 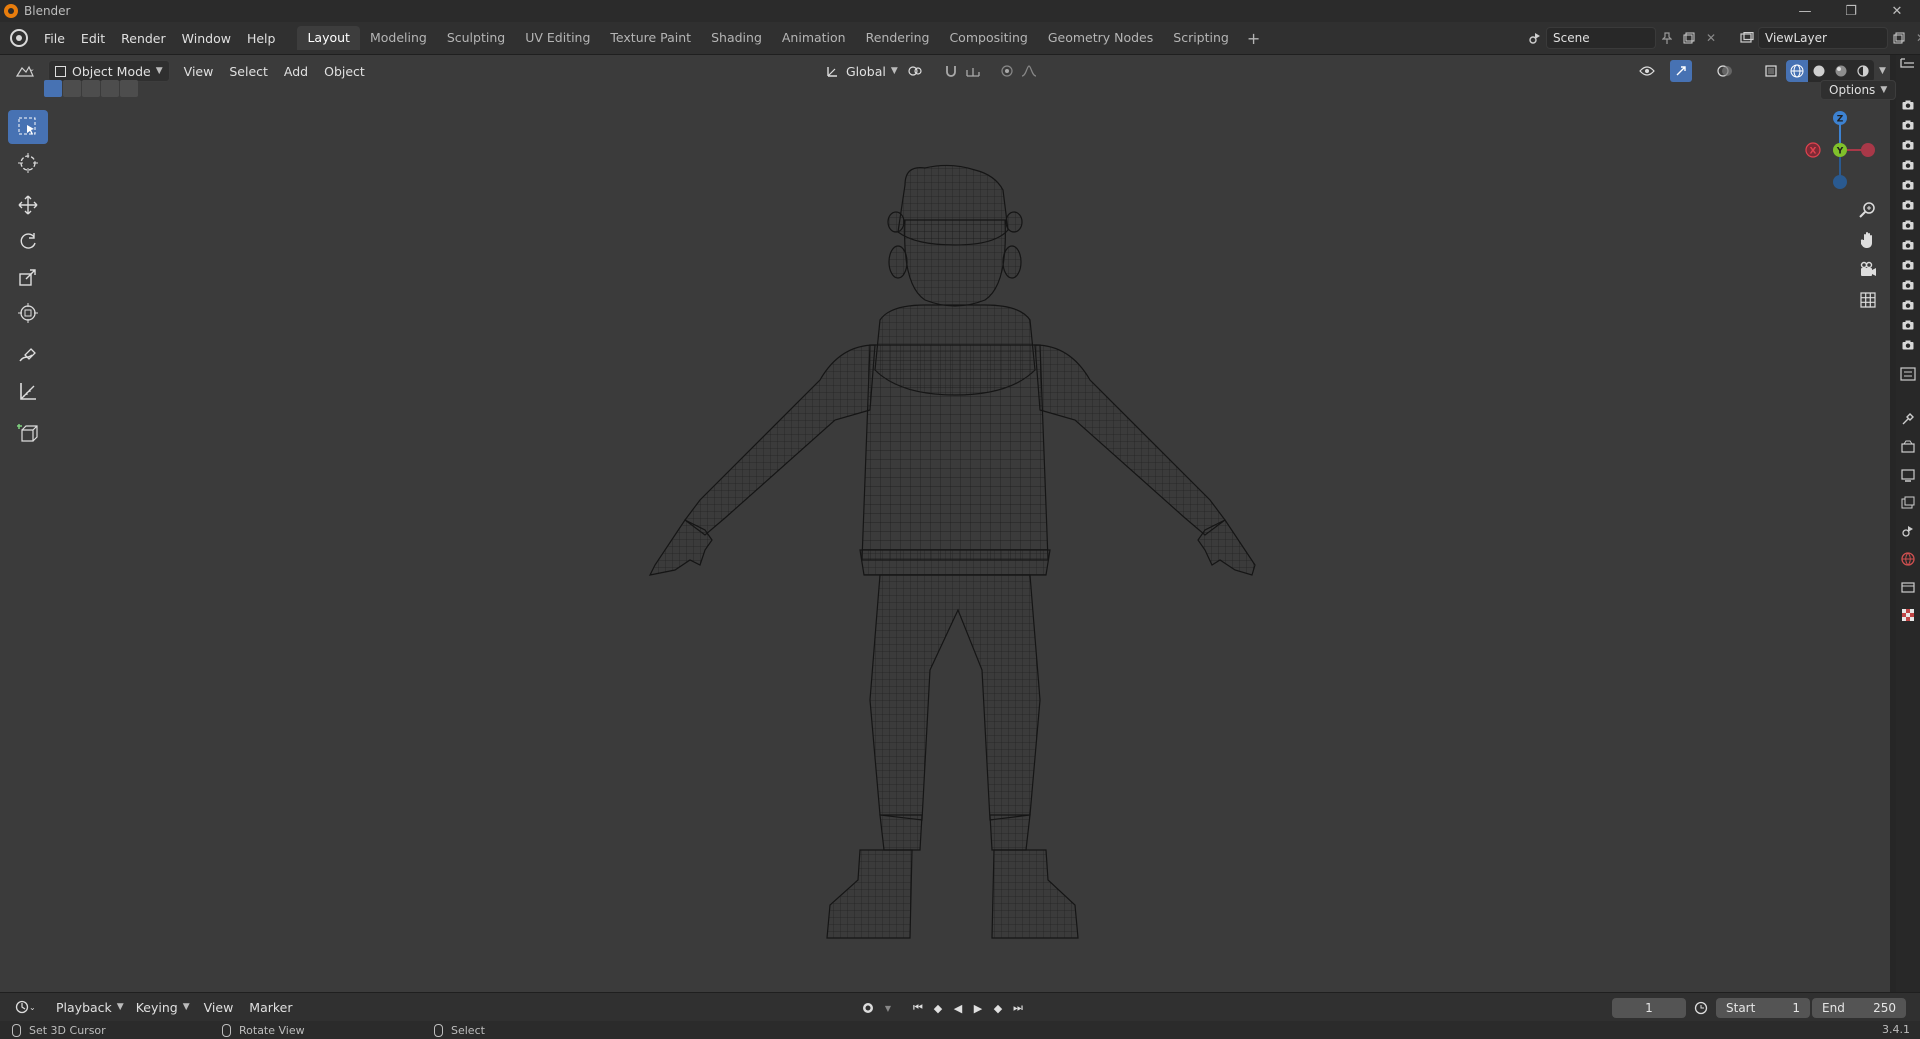 I want to click on viewport-menu-view: View, so click(x=199, y=71).